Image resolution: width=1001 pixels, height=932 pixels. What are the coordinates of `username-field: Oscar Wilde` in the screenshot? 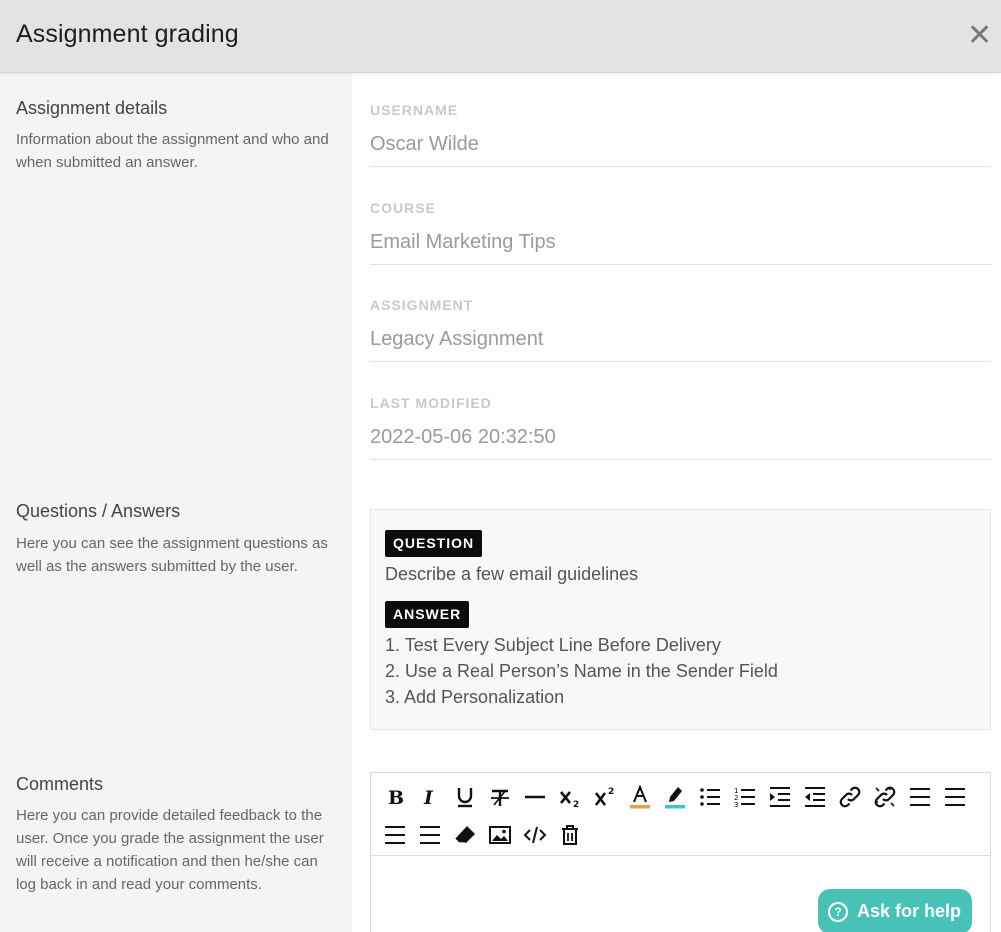 It's located at (680, 150).